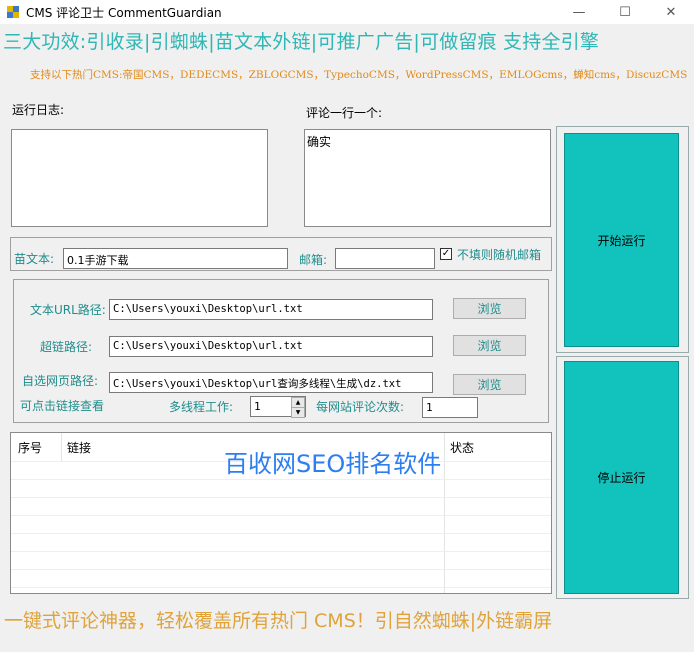 The width and height of the screenshot is (694, 652). Describe the element at coordinates (124, 13) in the screenshot. I see `window-title: CMS 评论卫士 CommentGuardian` at that location.